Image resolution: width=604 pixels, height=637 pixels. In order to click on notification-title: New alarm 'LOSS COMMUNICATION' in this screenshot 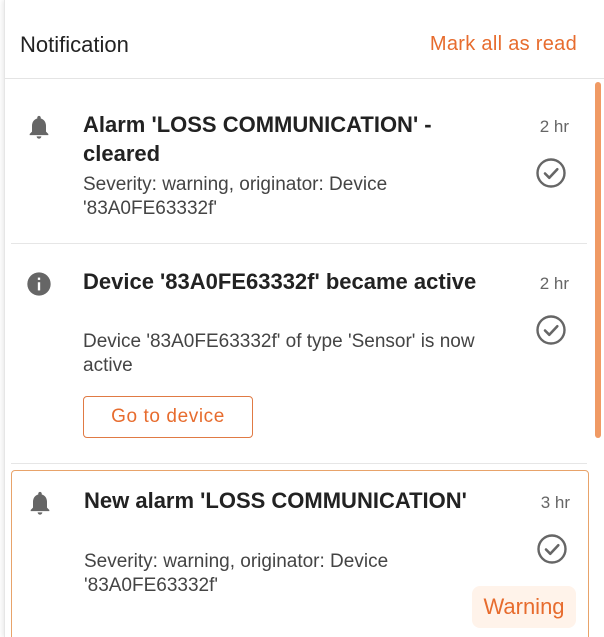, I will do `click(275, 500)`.